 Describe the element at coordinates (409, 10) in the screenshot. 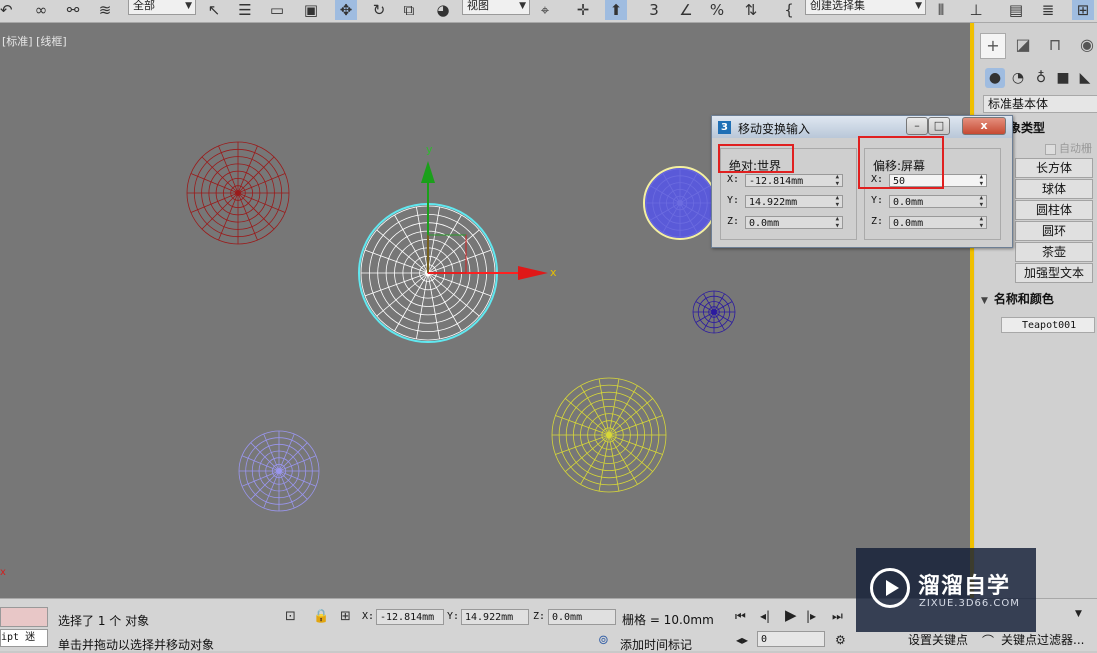

I see `select-and-scale-icon: ⧉` at that location.